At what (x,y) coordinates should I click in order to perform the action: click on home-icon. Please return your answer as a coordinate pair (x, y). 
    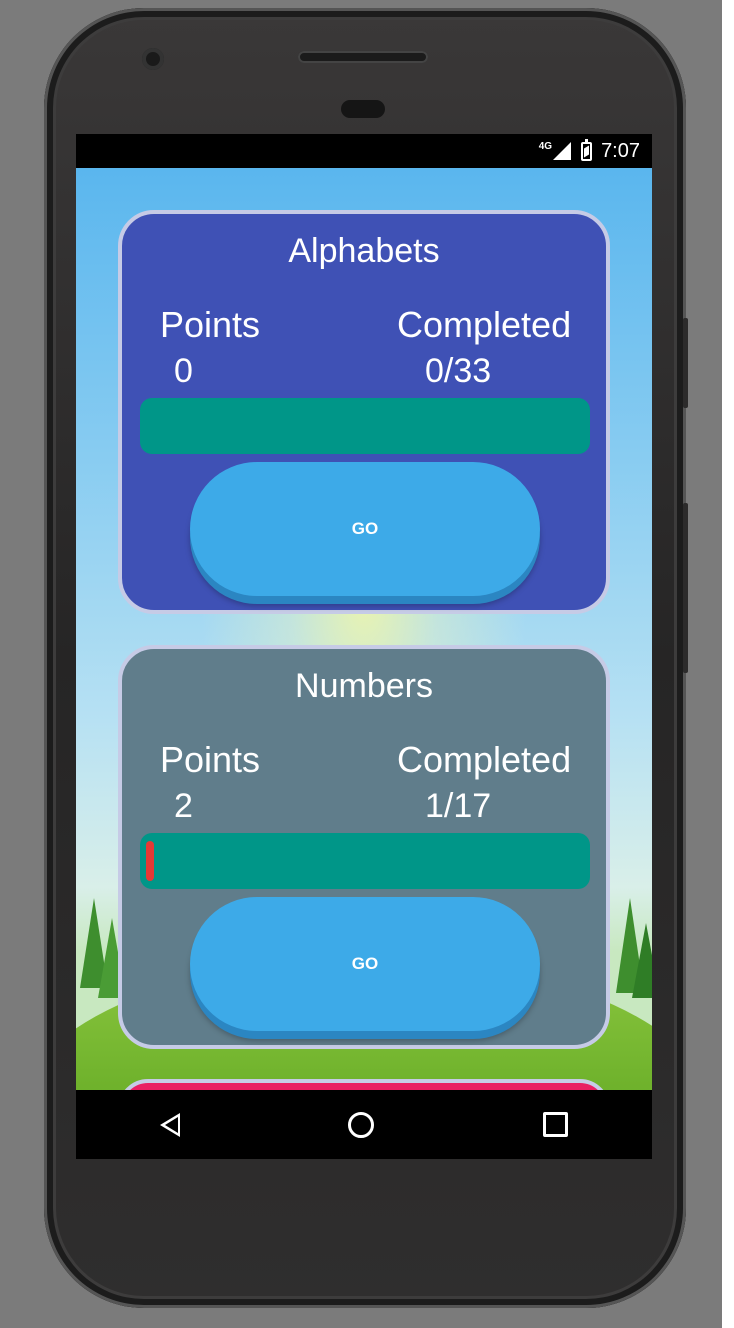
    Looking at the image, I should click on (361, 1124).